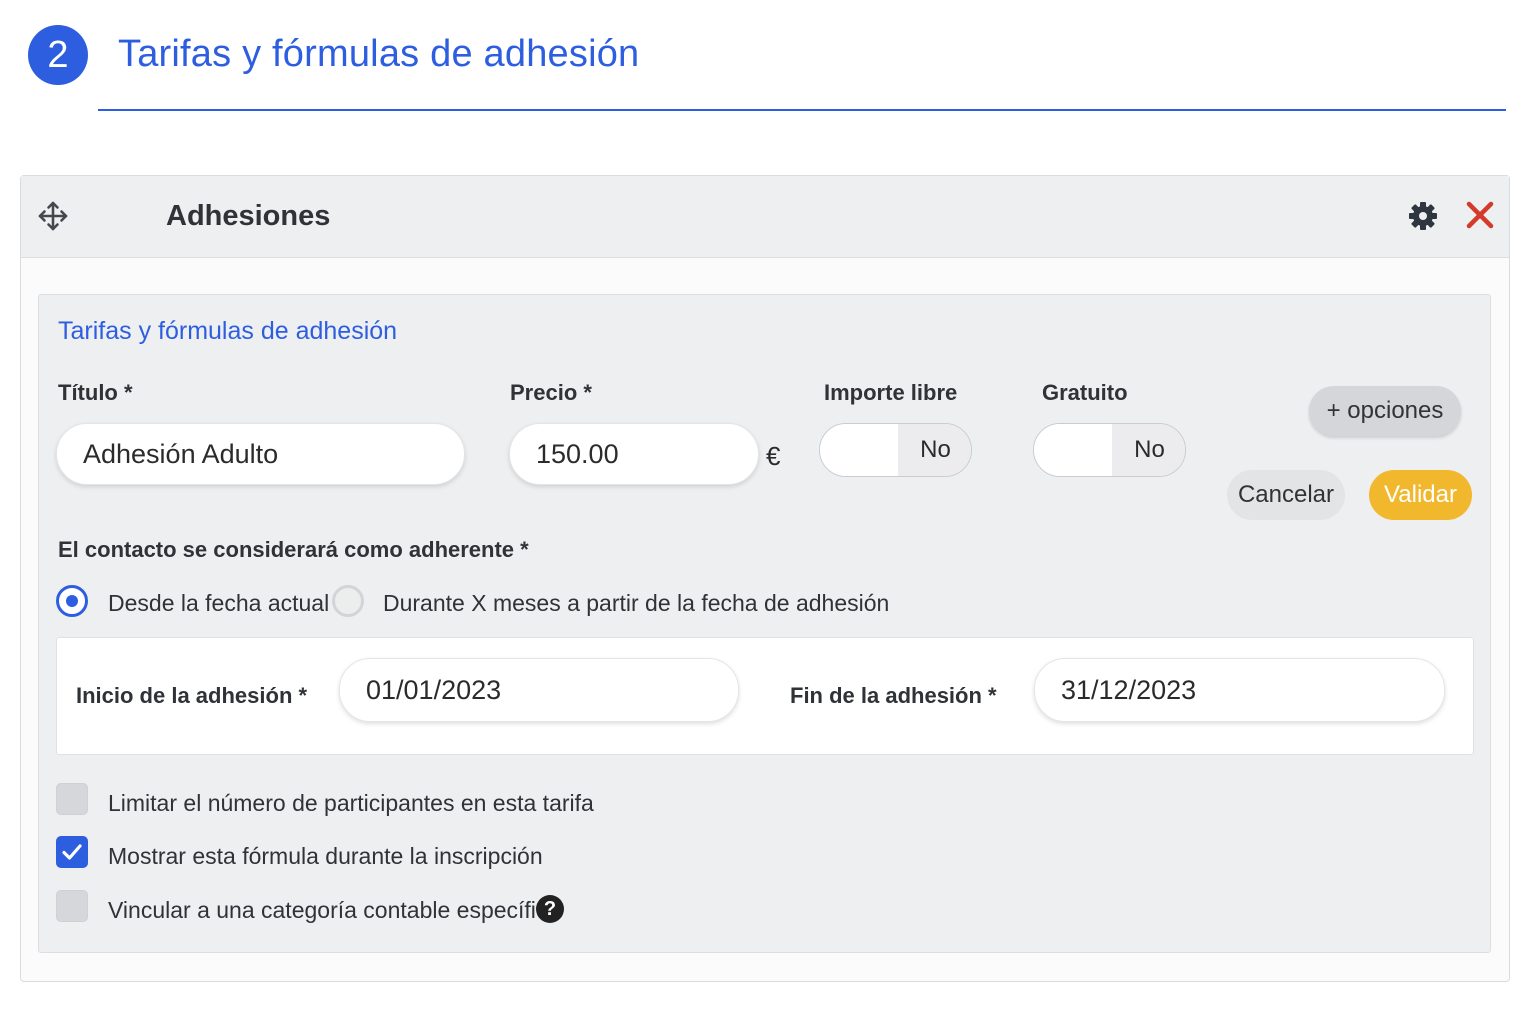 This screenshot has height=1024, width=1536. Describe the element at coordinates (219, 603) in the screenshot. I see `radio-label-current-date: Desde la fecha actual` at that location.